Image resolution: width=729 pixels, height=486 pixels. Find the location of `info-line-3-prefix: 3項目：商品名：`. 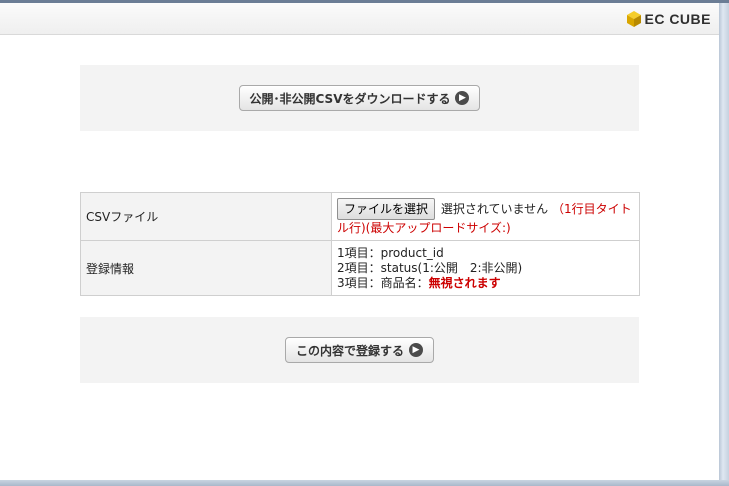

info-line-3-prefix: 3項目：商品名： is located at coordinates (383, 282).